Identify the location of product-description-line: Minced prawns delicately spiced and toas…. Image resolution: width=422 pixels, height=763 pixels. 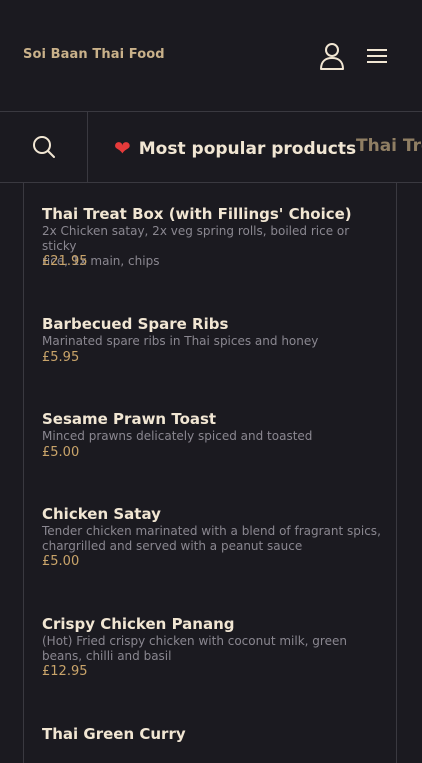
(177, 436).